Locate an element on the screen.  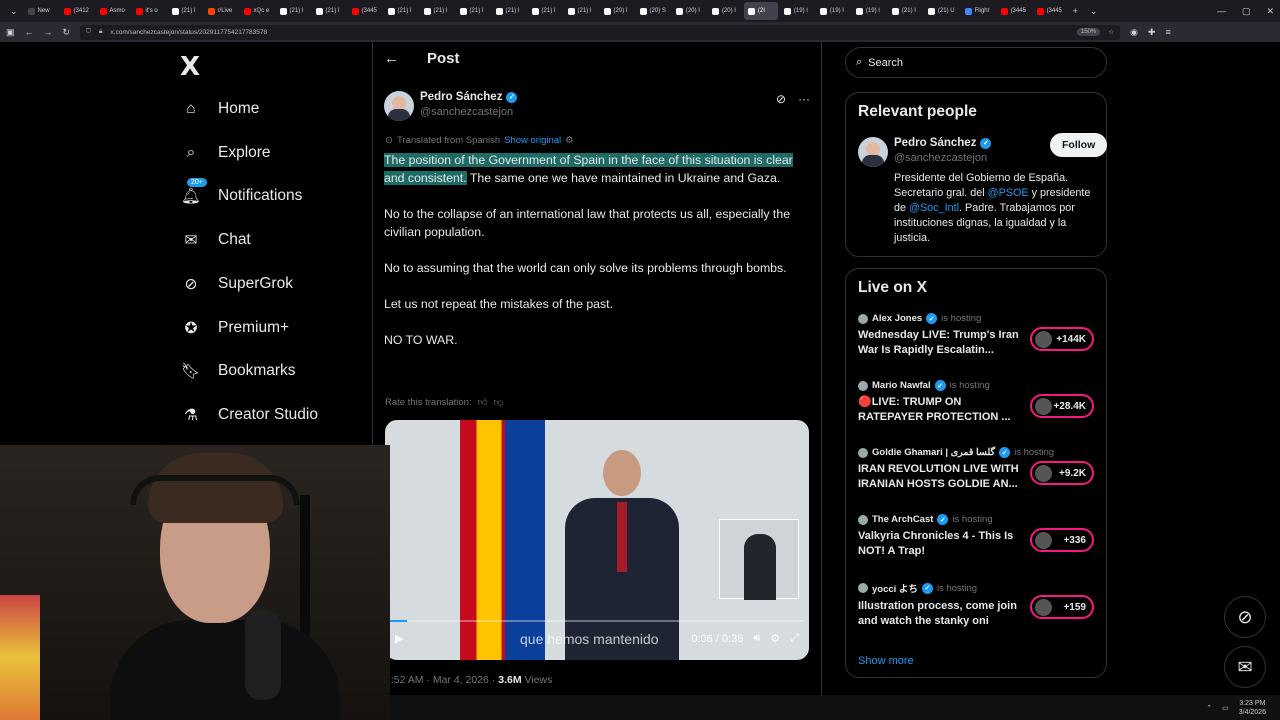
host-name: The ArchCast is located at coordinates (902, 519).